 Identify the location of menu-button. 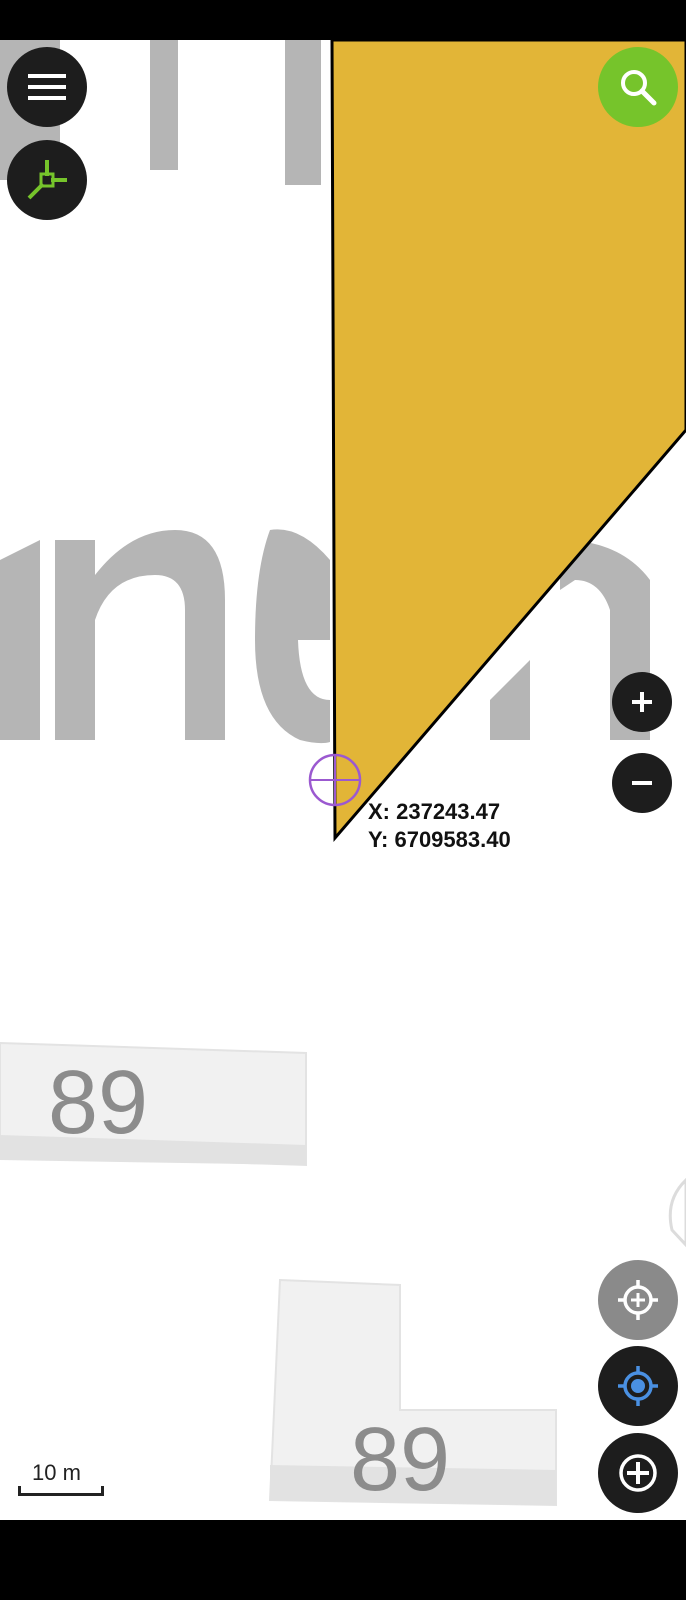
(47, 87).